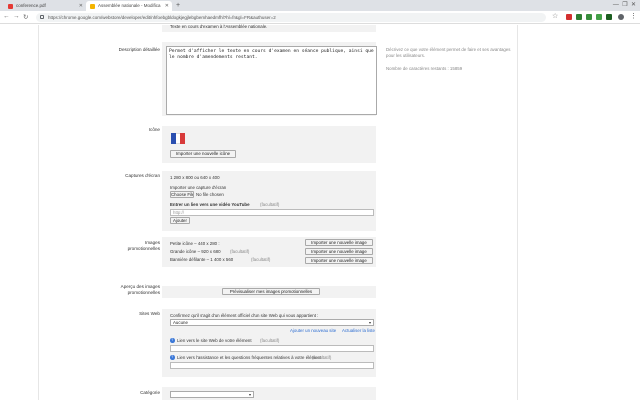 The image size is (640, 400). I want to click on tab-assemblee: Assemblée nationale - Modifica ✕, so click(129, 6).